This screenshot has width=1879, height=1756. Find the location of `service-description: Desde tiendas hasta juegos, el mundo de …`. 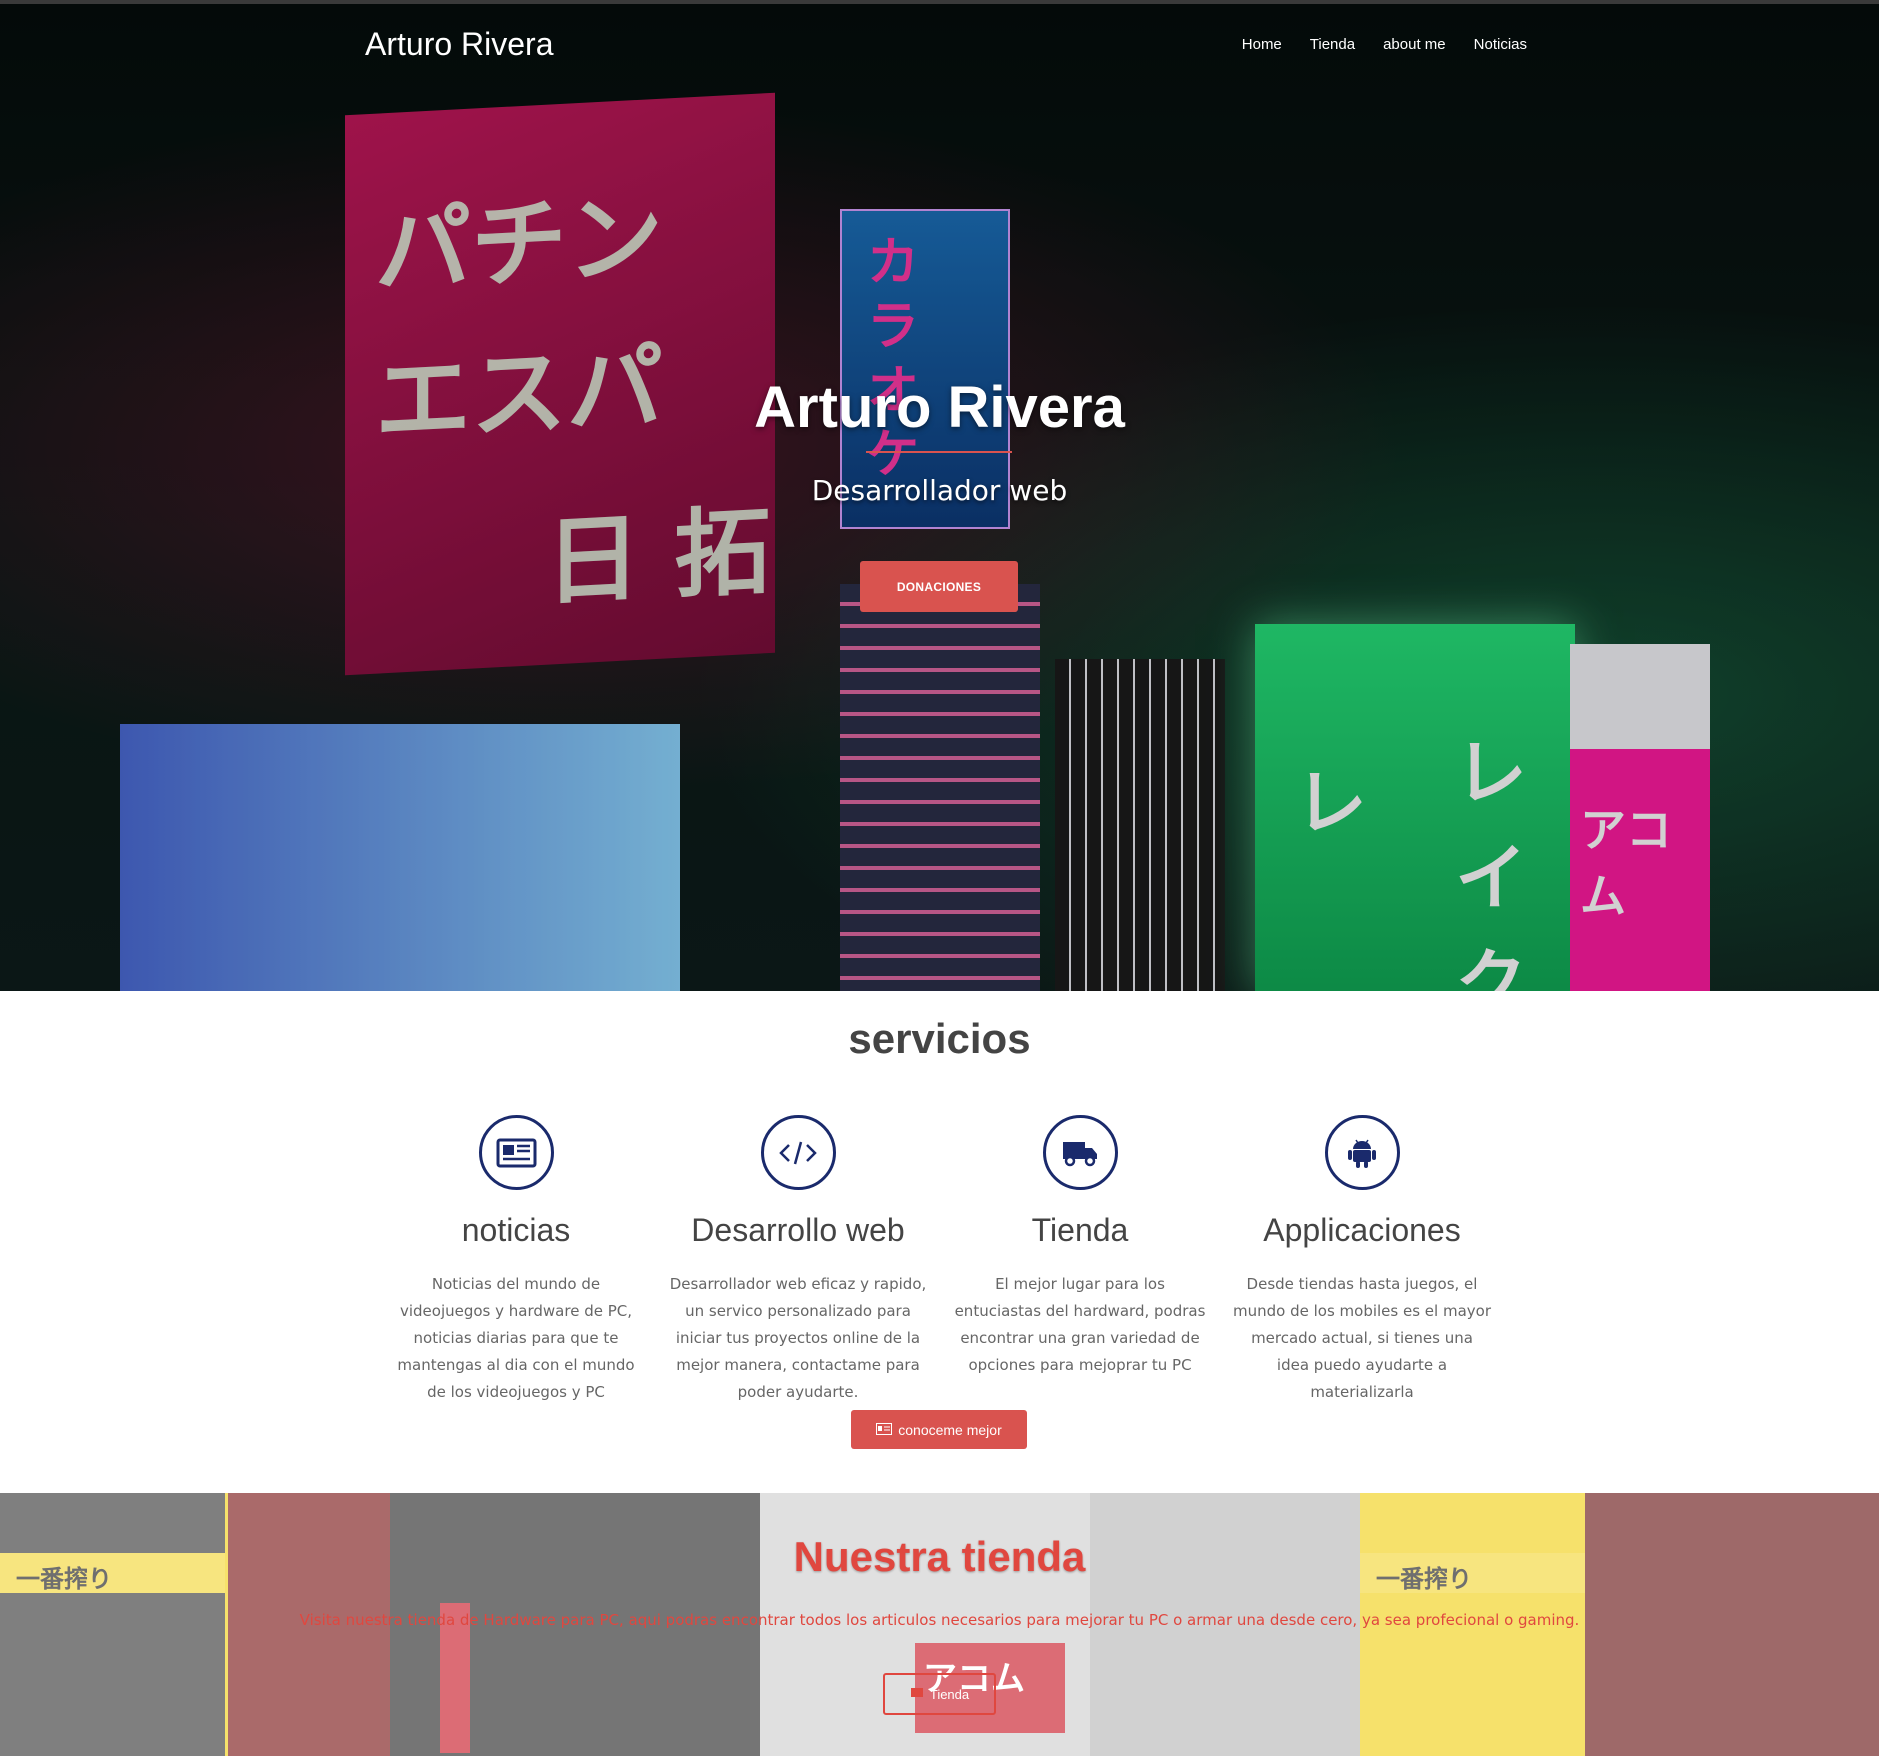

service-description: Desde tiendas hasta juegos, el mundo de … is located at coordinates (1362, 1338).